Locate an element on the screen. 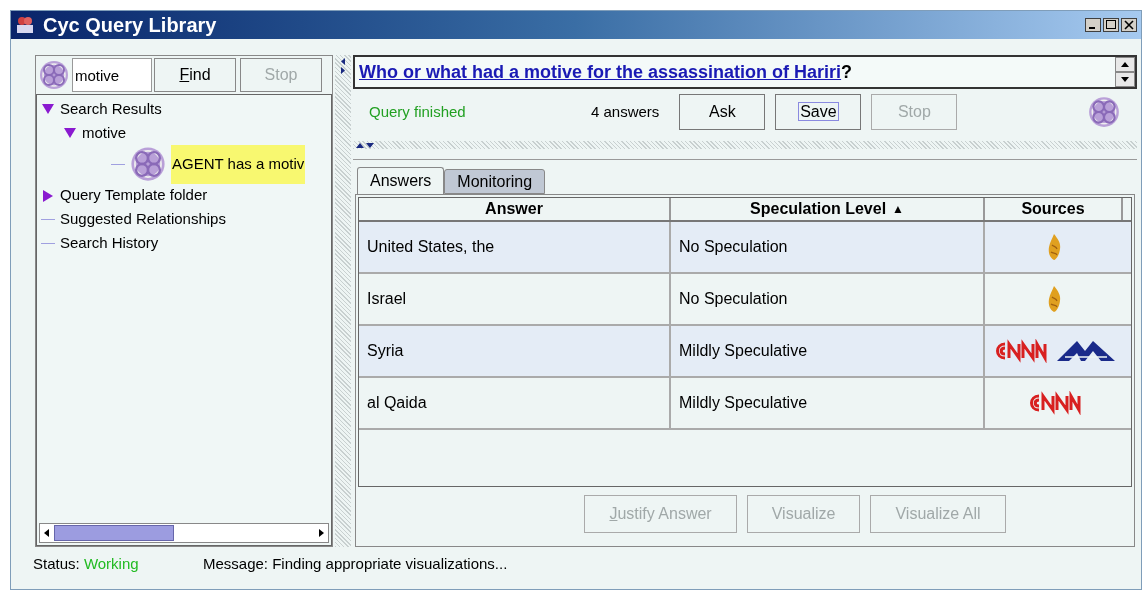 The height and width of the screenshot is (595, 1145). tree-item: AGENT has a motiv is located at coordinates (238, 164).